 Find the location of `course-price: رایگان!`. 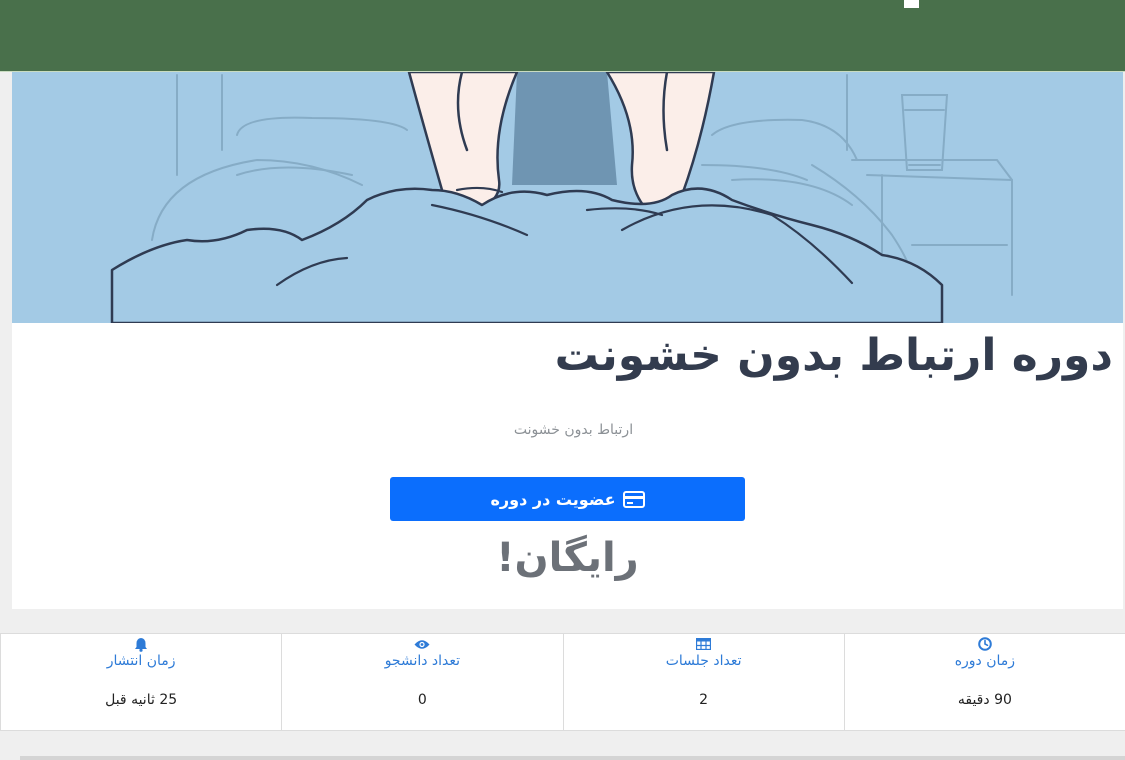

course-price: رایگان! is located at coordinates (567, 558).